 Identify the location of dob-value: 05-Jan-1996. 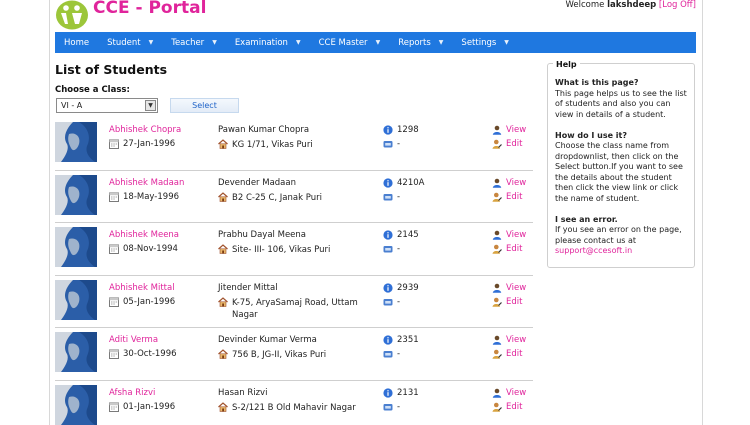
(149, 301).